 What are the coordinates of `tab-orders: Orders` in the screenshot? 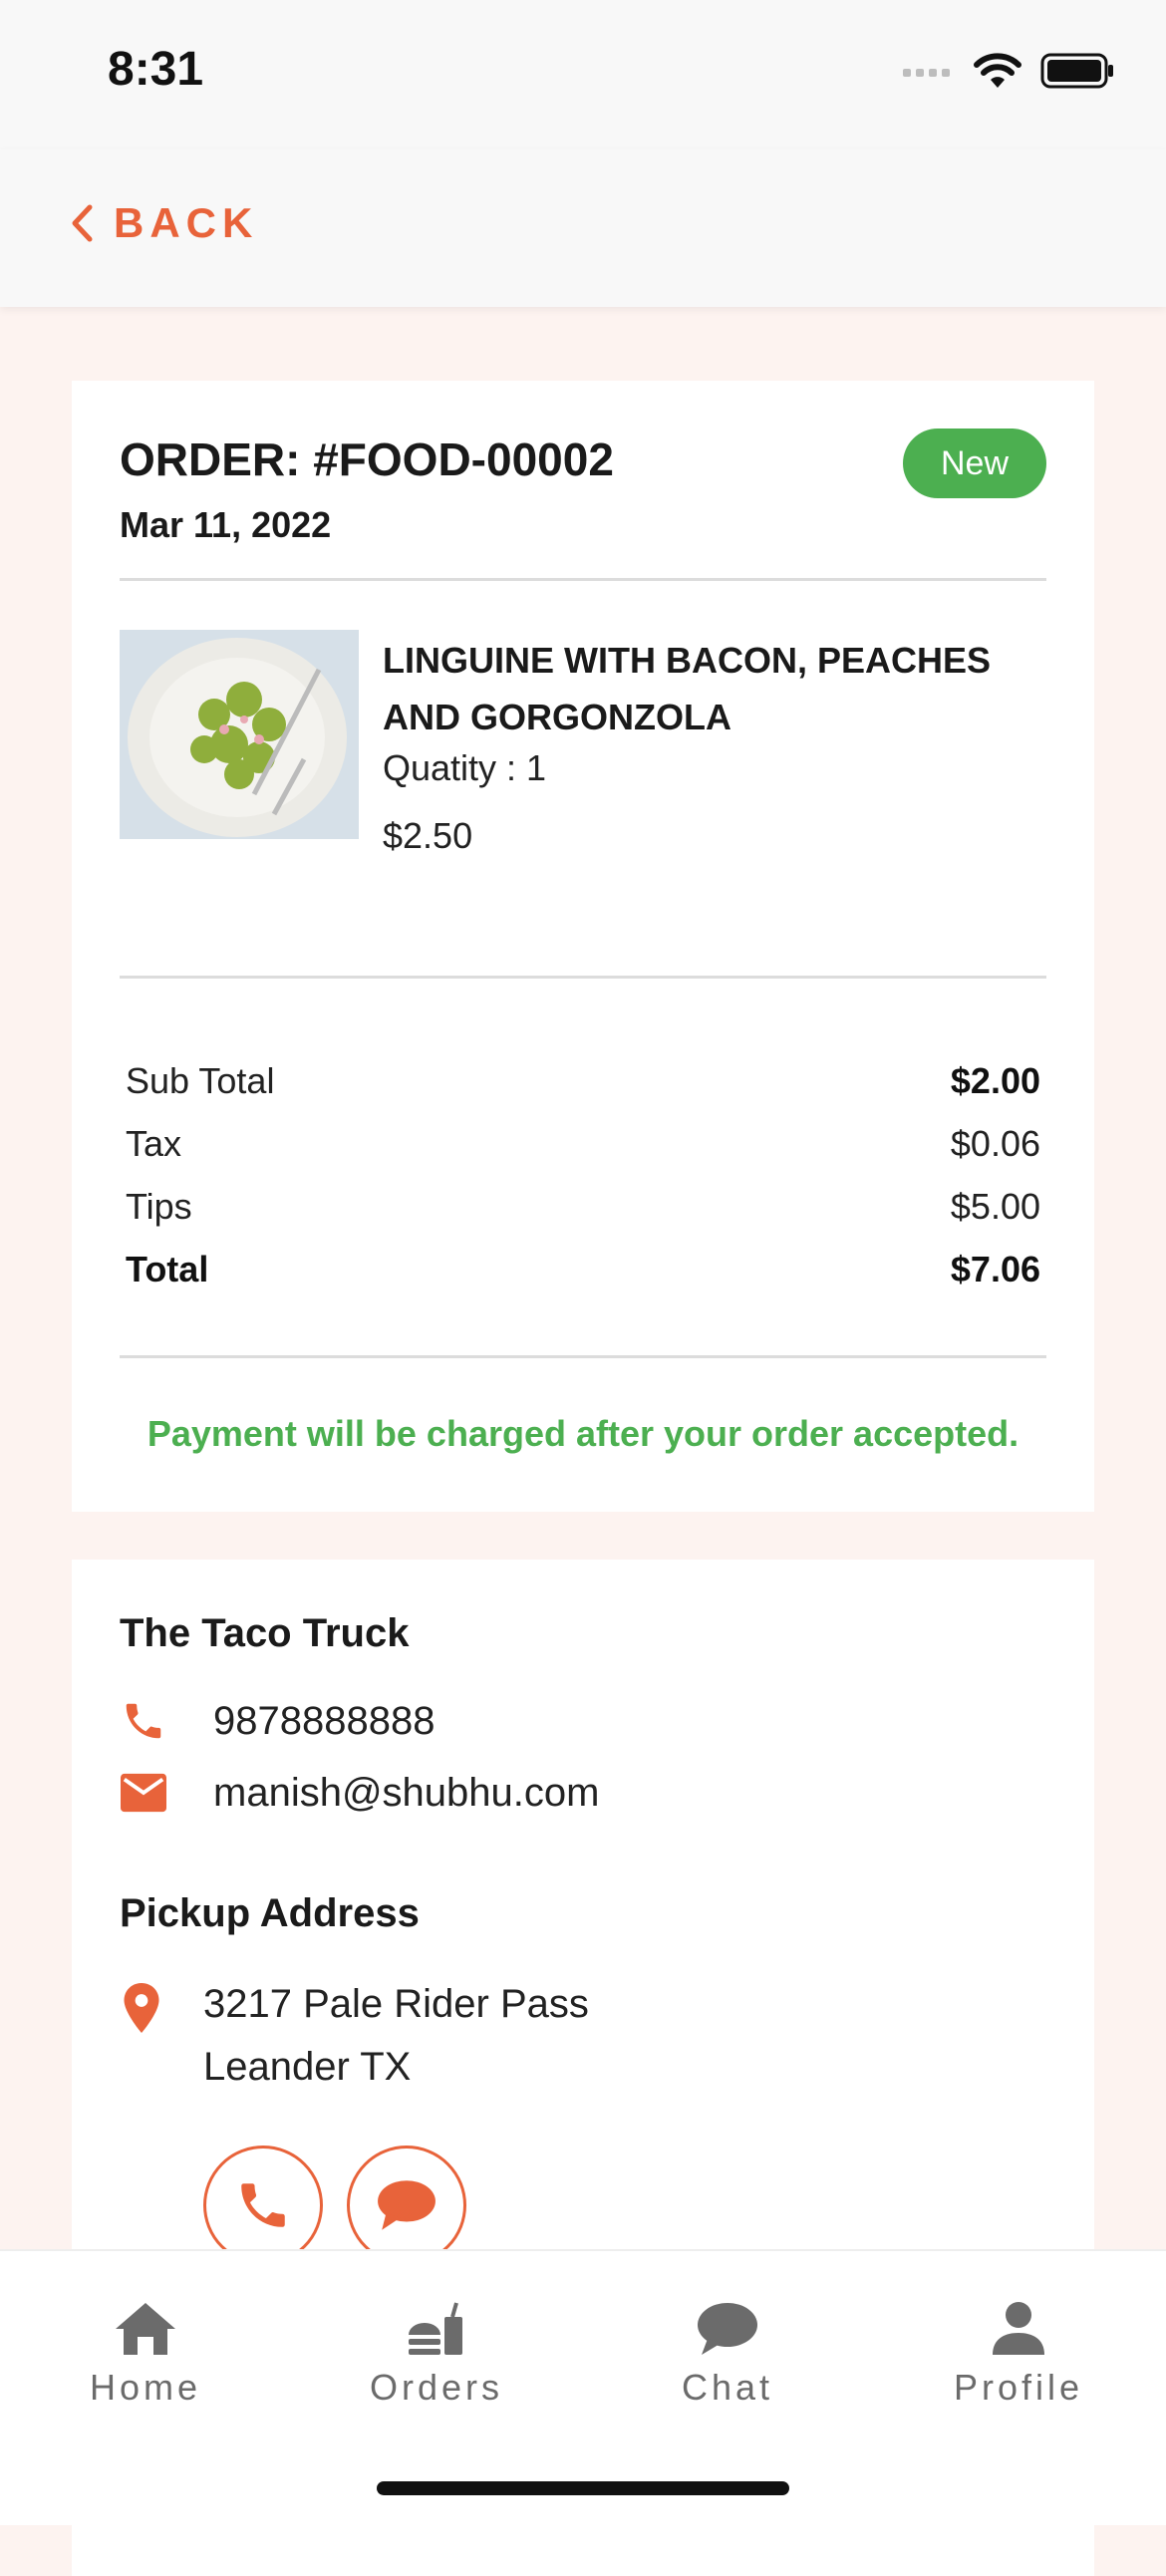 It's located at (436, 2355).